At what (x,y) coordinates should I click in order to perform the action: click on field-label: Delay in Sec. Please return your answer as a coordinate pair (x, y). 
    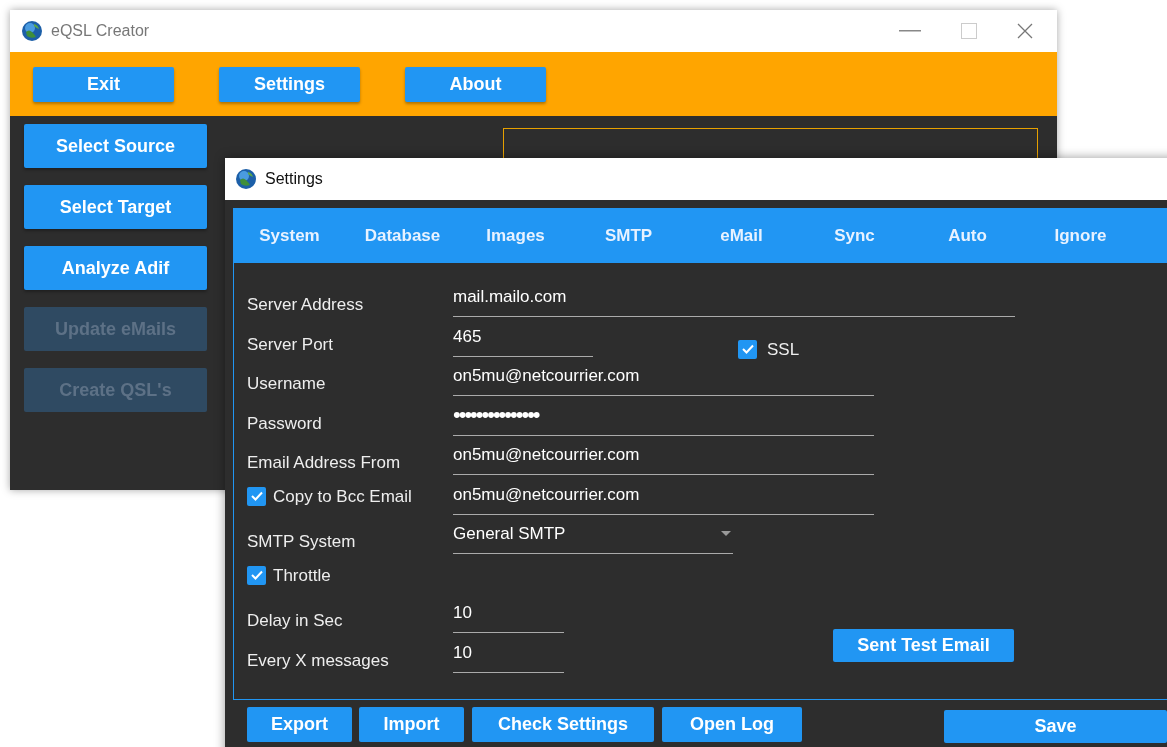
    Looking at the image, I should click on (295, 621).